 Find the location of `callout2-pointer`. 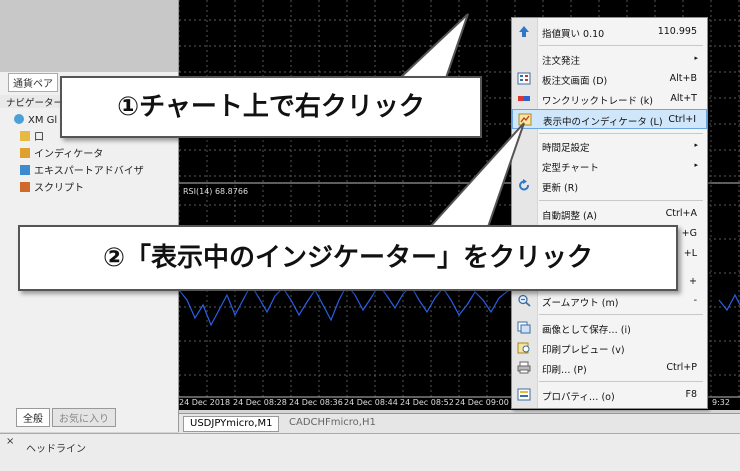

callout2-pointer is located at coordinates (476, 175).